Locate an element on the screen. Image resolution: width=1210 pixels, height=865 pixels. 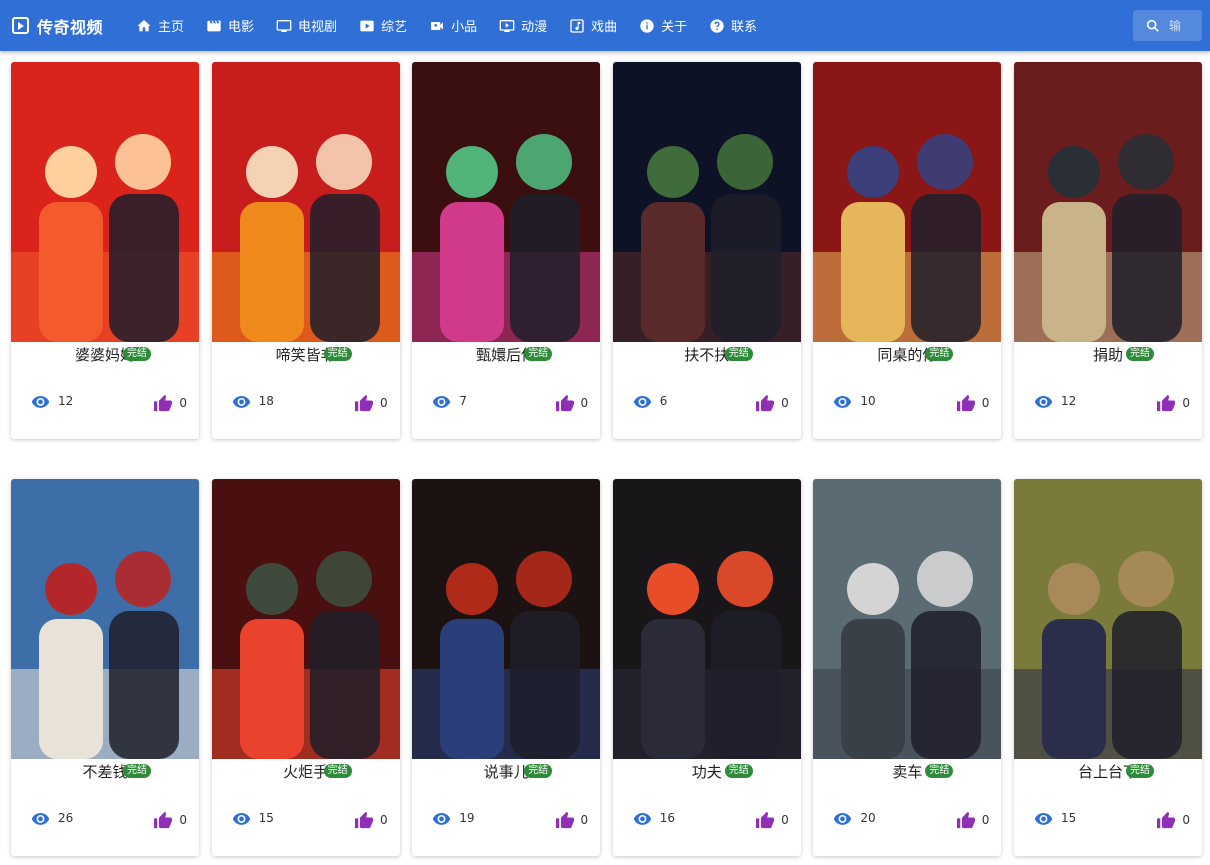
video-card: 卖车 完结 20 0 is located at coordinates (907, 667).